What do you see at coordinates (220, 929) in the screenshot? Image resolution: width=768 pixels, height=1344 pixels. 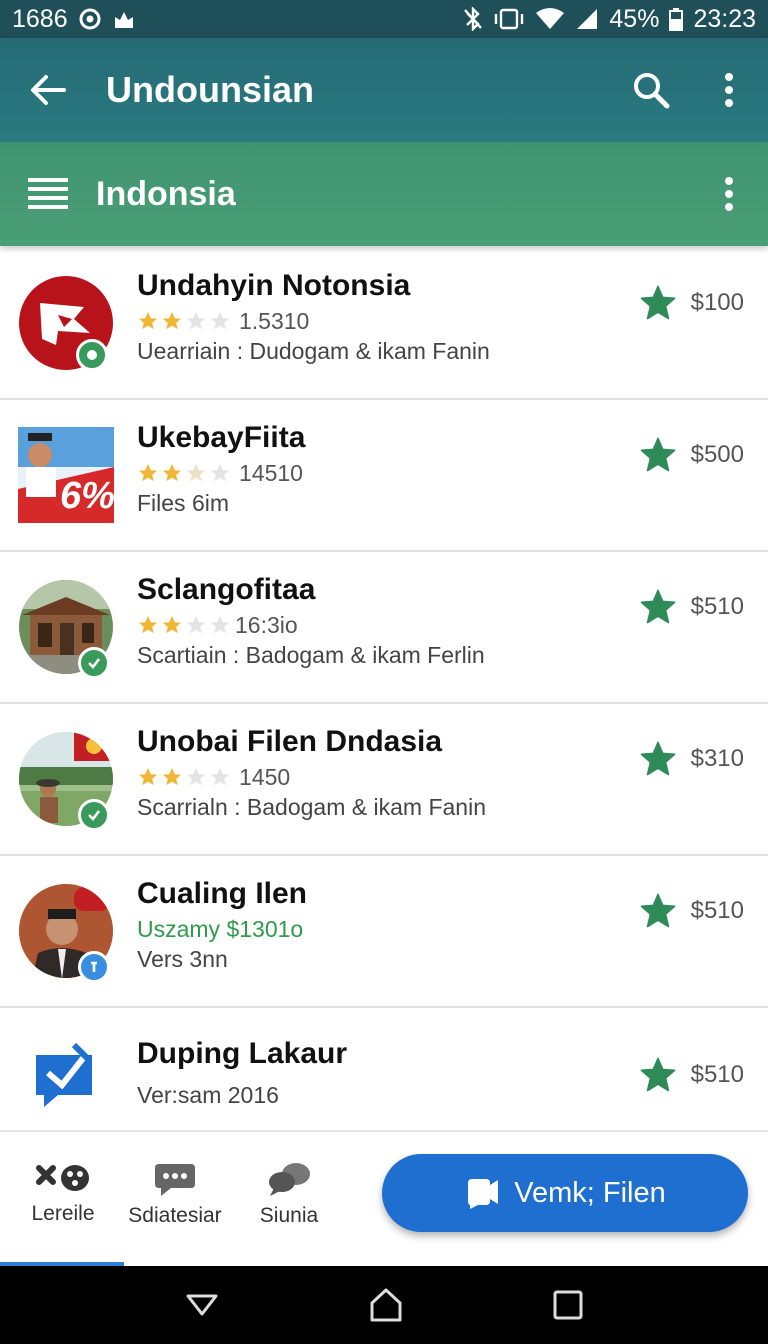 I see `app-status: Uszamy $1301o` at bounding box center [220, 929].